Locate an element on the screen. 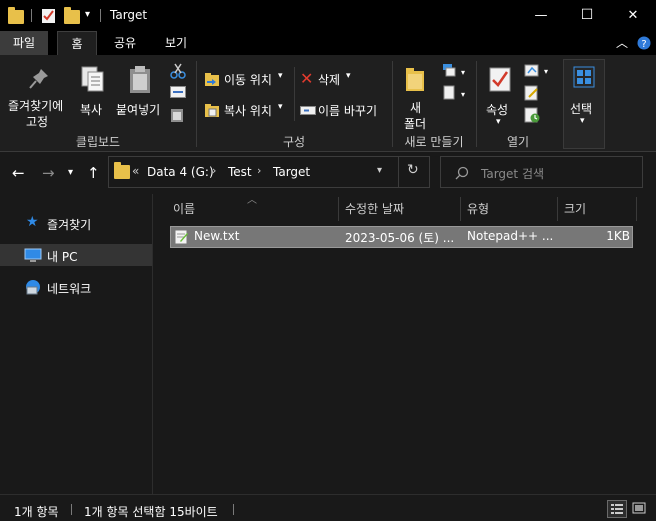 The width and height of the screenshot is (656, 521). text-file-icon is located at coordinates (181, 237).